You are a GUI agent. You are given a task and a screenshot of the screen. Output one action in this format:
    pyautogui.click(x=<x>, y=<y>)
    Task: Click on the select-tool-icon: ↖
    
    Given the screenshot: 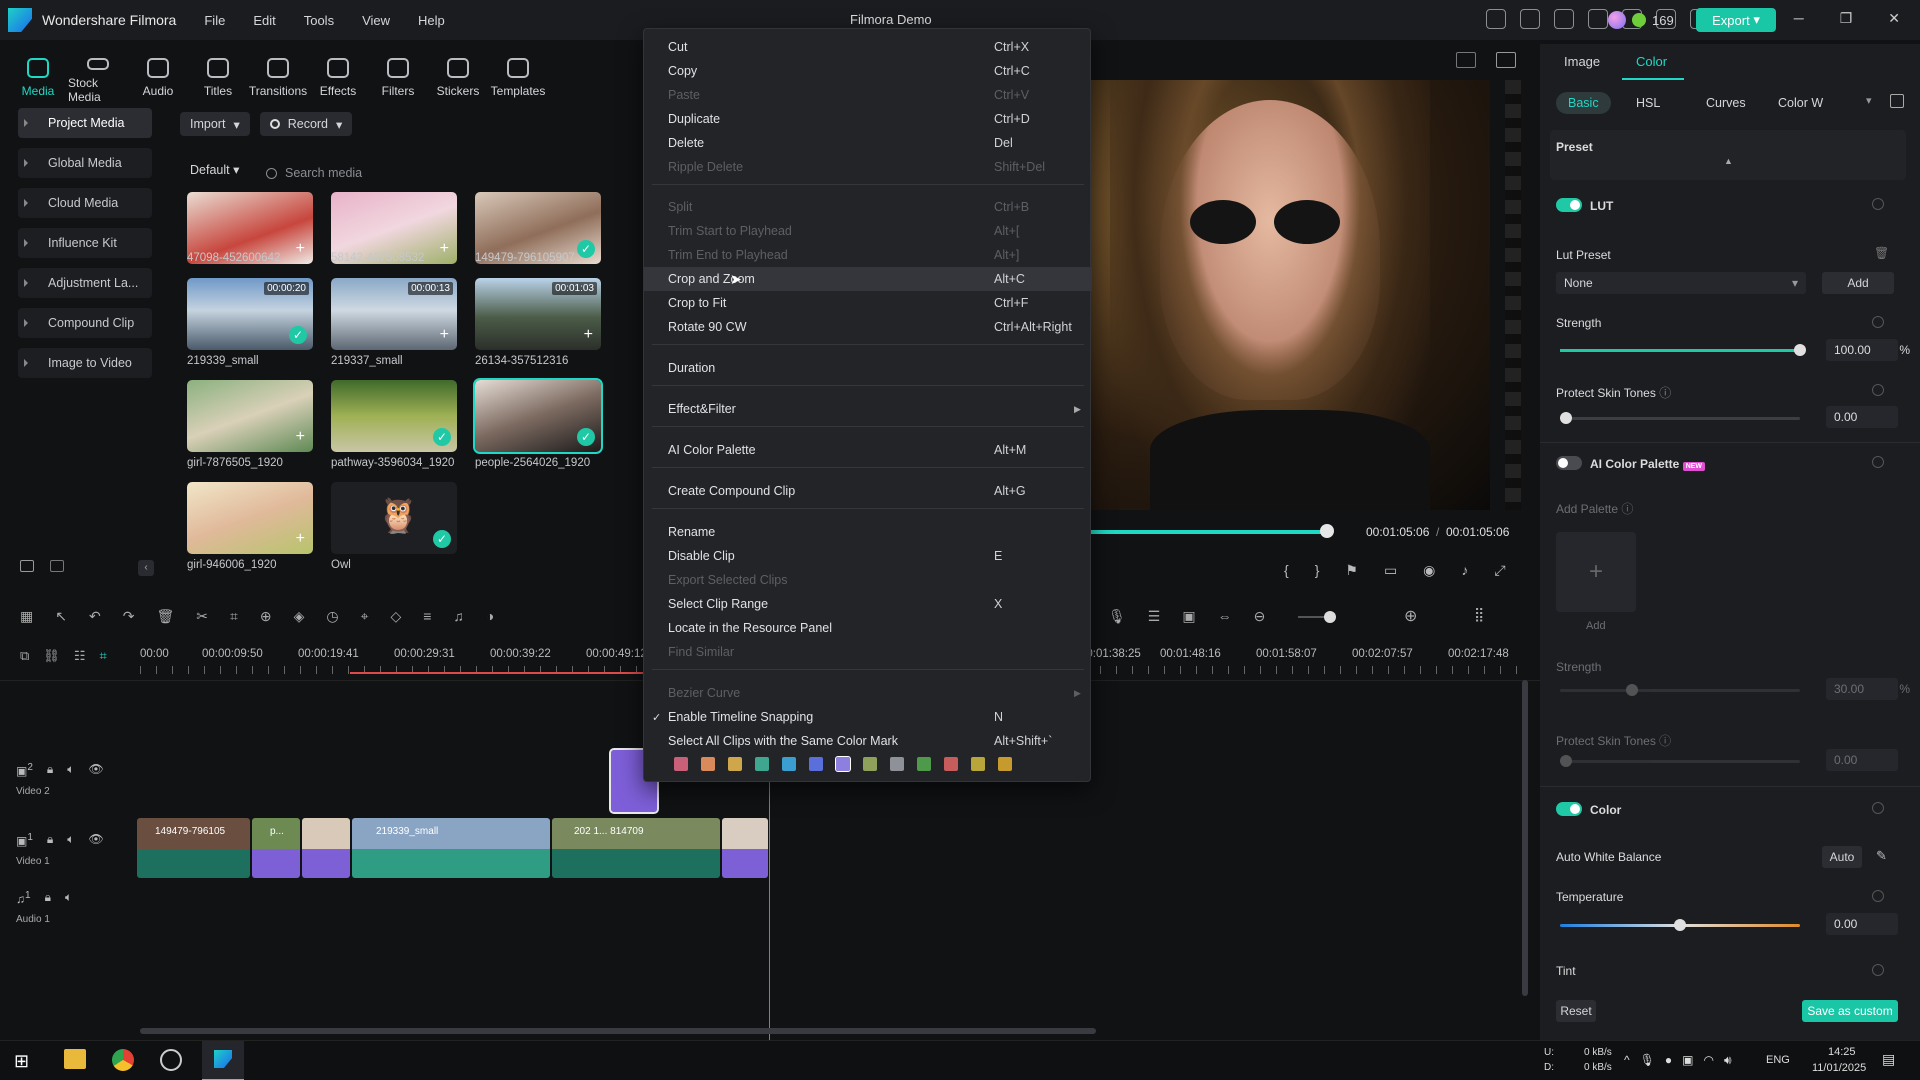 What is the action you would take?
    pyautogui.click(x=61, y=616)
    